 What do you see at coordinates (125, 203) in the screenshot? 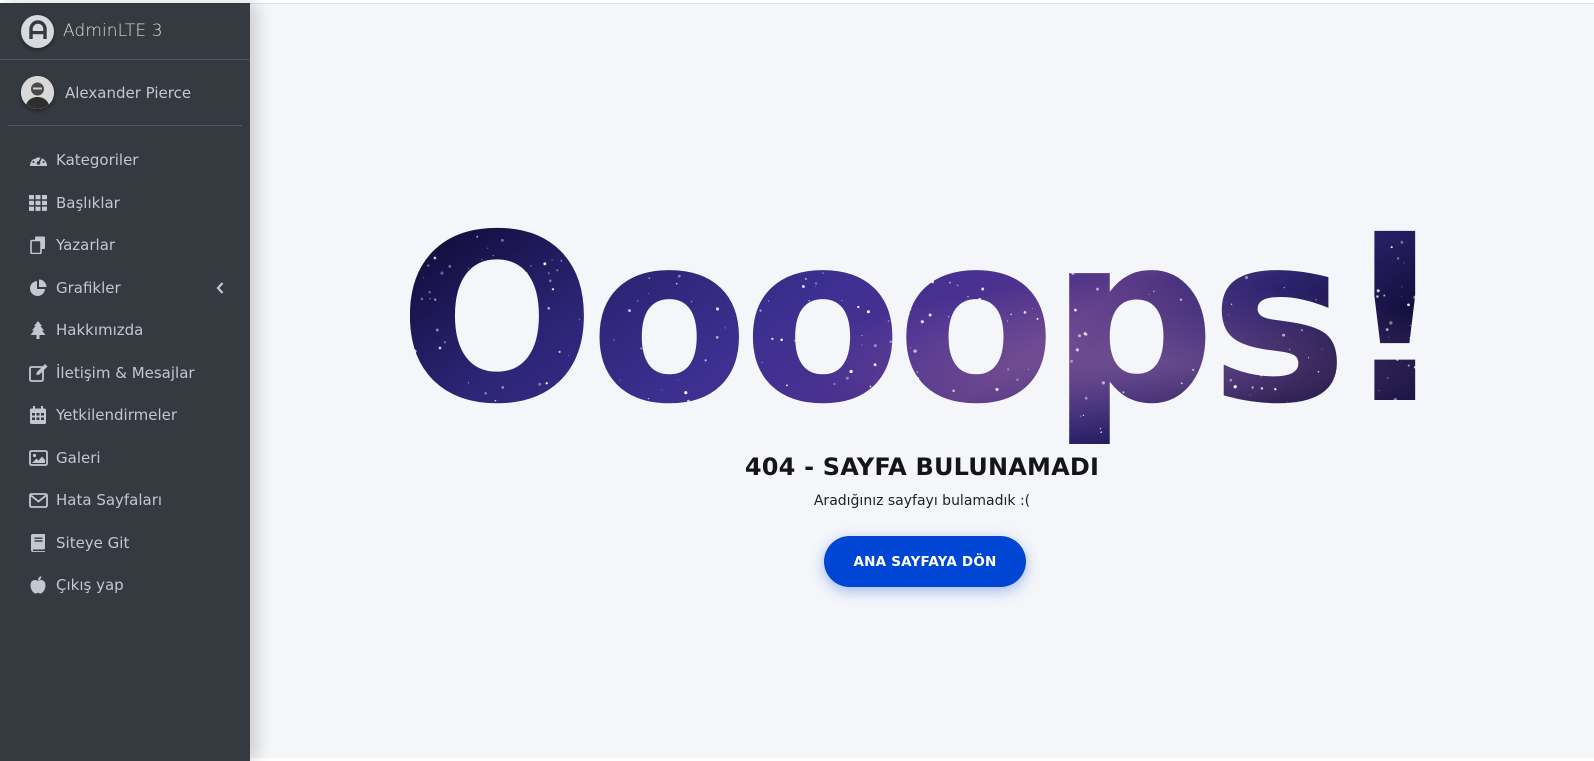
I see `sidebar-item-basliklar: Başlıklar` at bounding box center [125, 203].